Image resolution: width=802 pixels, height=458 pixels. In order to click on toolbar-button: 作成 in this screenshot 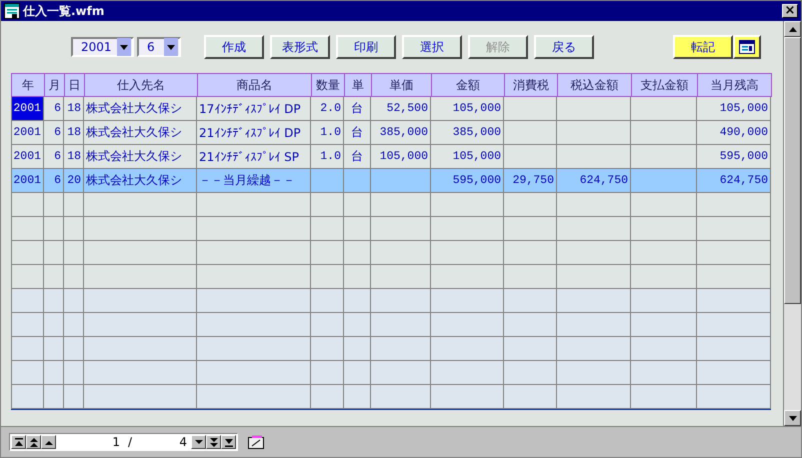, I will do `click(234, 47)`.